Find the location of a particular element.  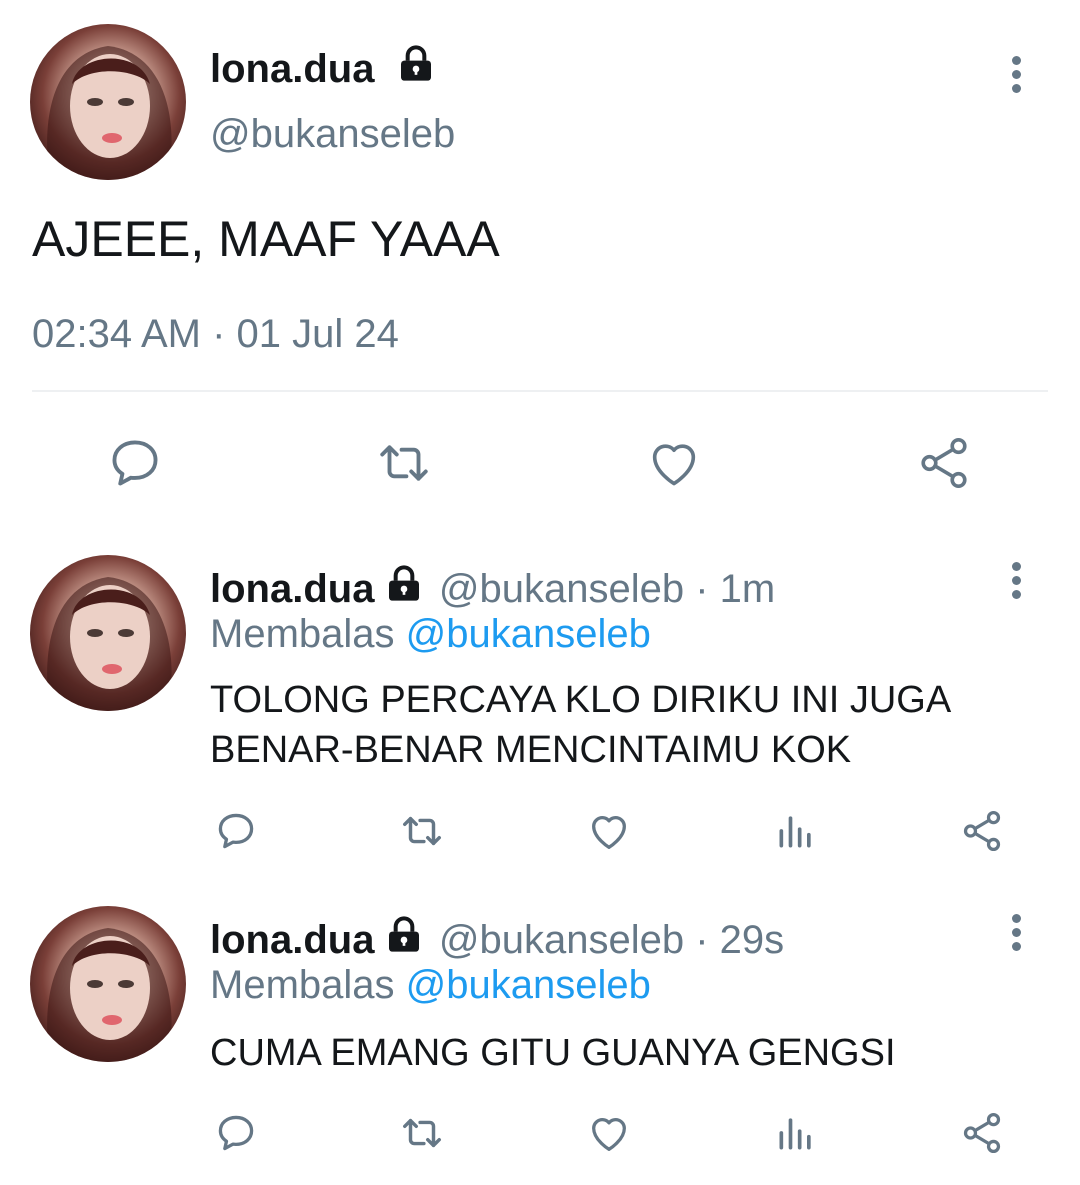

divider is located at coordinates (540, 391).